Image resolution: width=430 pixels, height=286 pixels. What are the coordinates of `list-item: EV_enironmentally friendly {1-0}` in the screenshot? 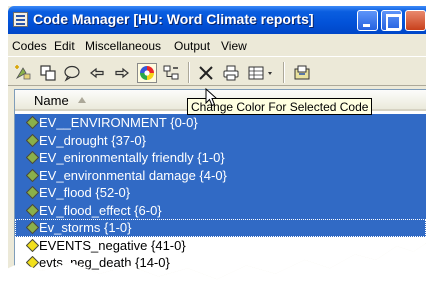 It's located at (220, 158).